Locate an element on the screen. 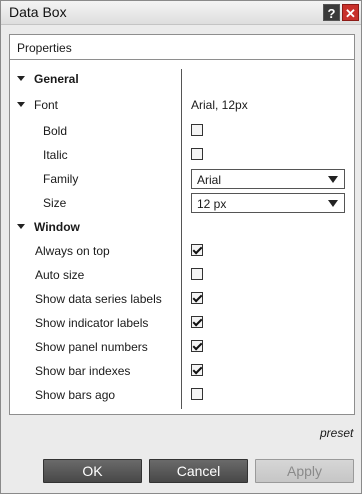 The image size is (362, 494). property-show-bars-ago: Show bars ago is located at coordinates (182, 395).